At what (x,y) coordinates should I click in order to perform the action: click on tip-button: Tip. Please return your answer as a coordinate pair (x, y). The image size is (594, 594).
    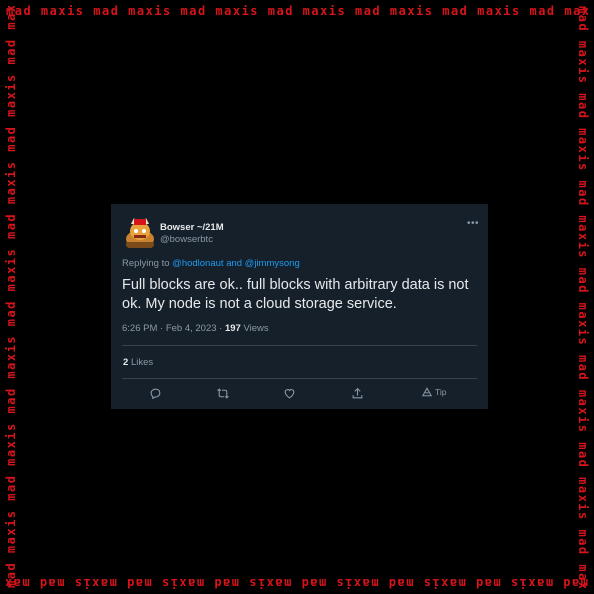
    Looking at the image, I should click on (434, 392).